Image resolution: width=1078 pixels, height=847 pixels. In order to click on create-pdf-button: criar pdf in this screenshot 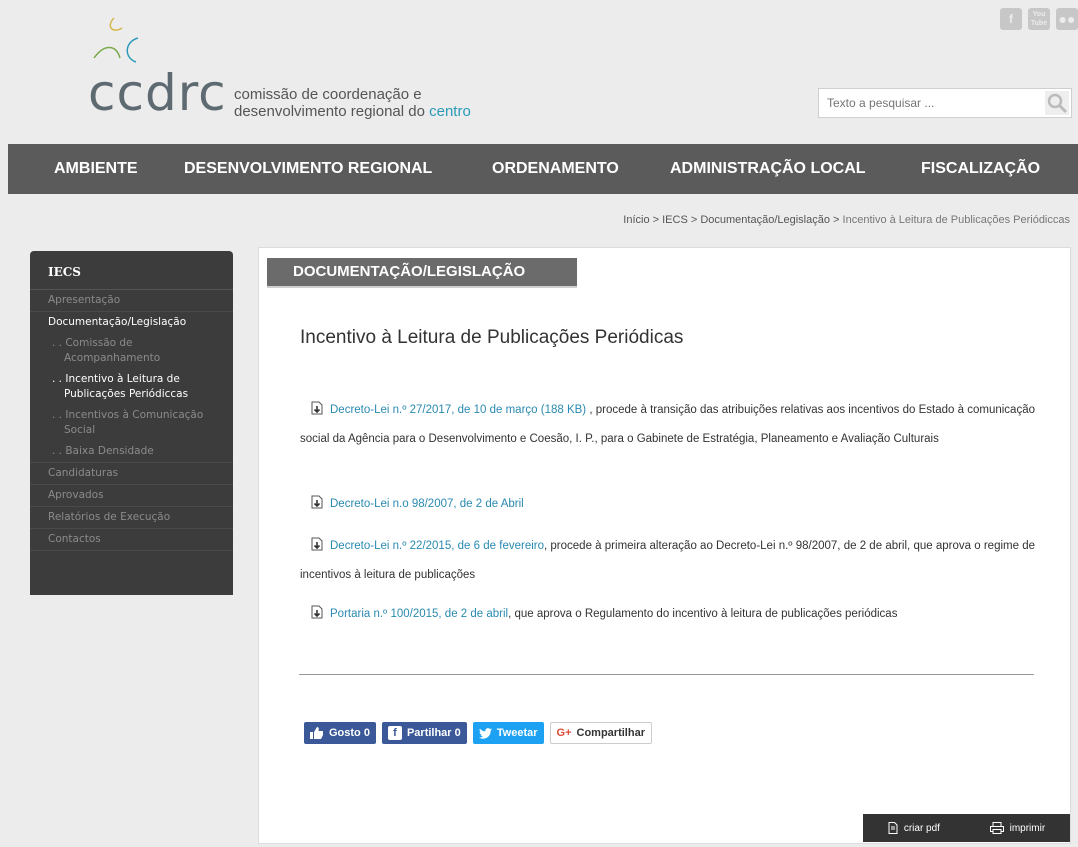, I will do `click(914, 828)`.